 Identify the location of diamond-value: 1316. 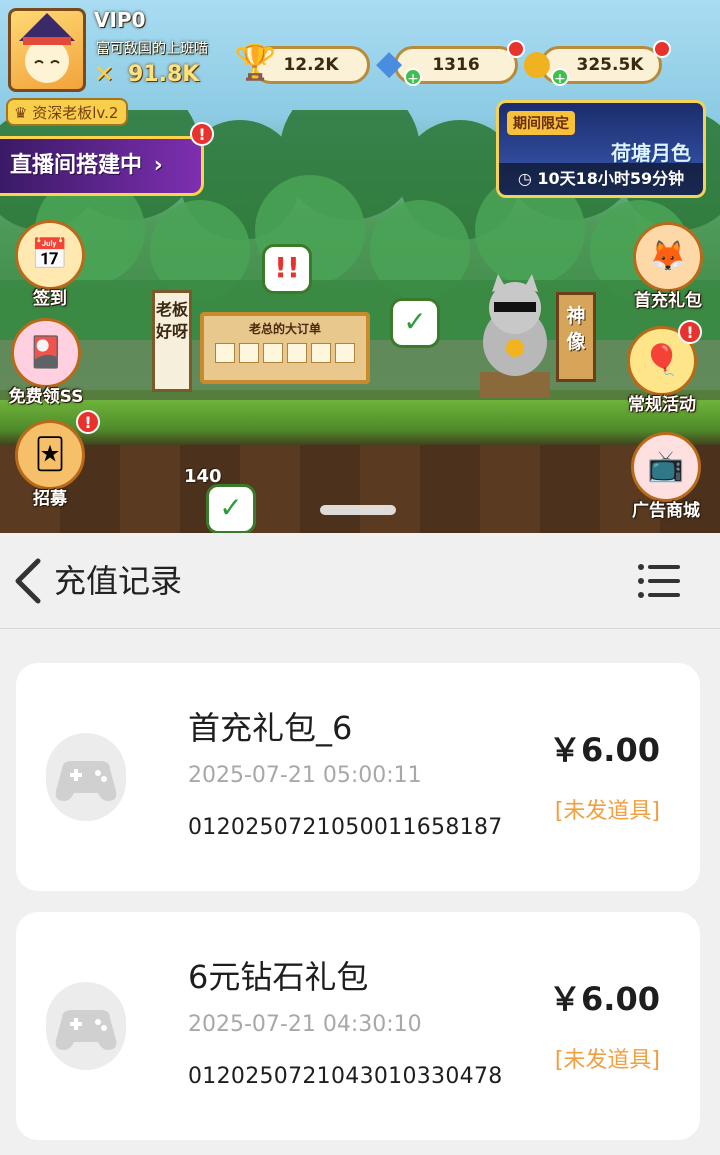
(456, 65).